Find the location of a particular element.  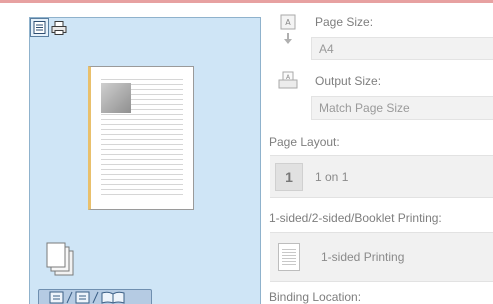

binding-location-label: Binding Location: is located at coordinates (315, 297).